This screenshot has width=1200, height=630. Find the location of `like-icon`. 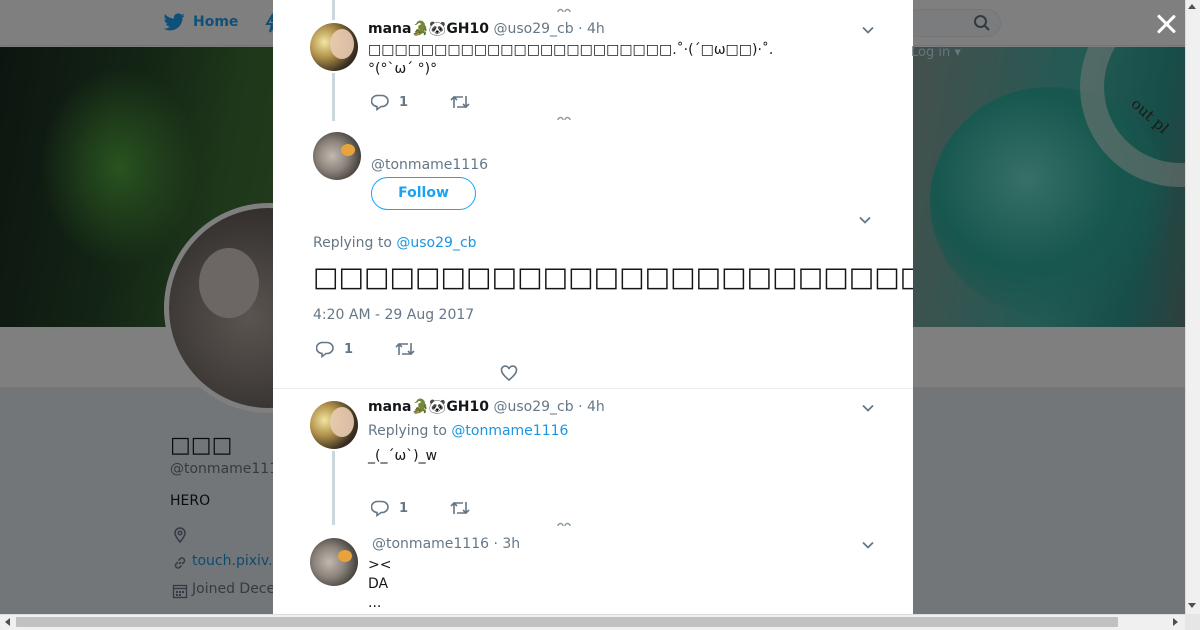

like-icon is located at coordinates (509, 373).